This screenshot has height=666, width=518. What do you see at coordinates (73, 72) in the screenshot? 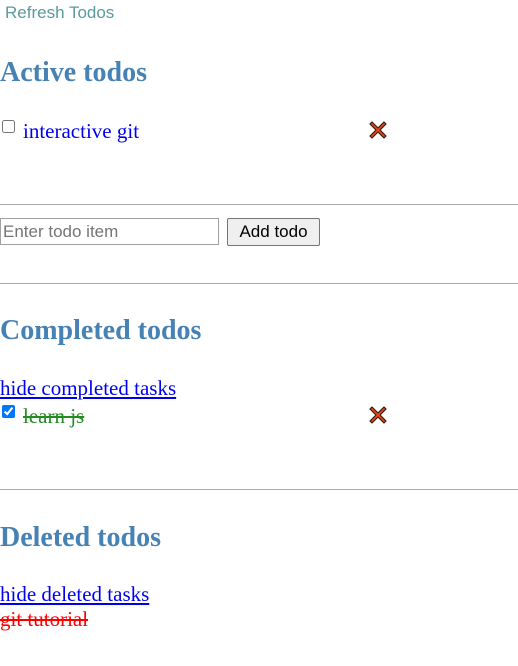
I see `active-todos-heading: Active todos` at bounding box center [73, 72].